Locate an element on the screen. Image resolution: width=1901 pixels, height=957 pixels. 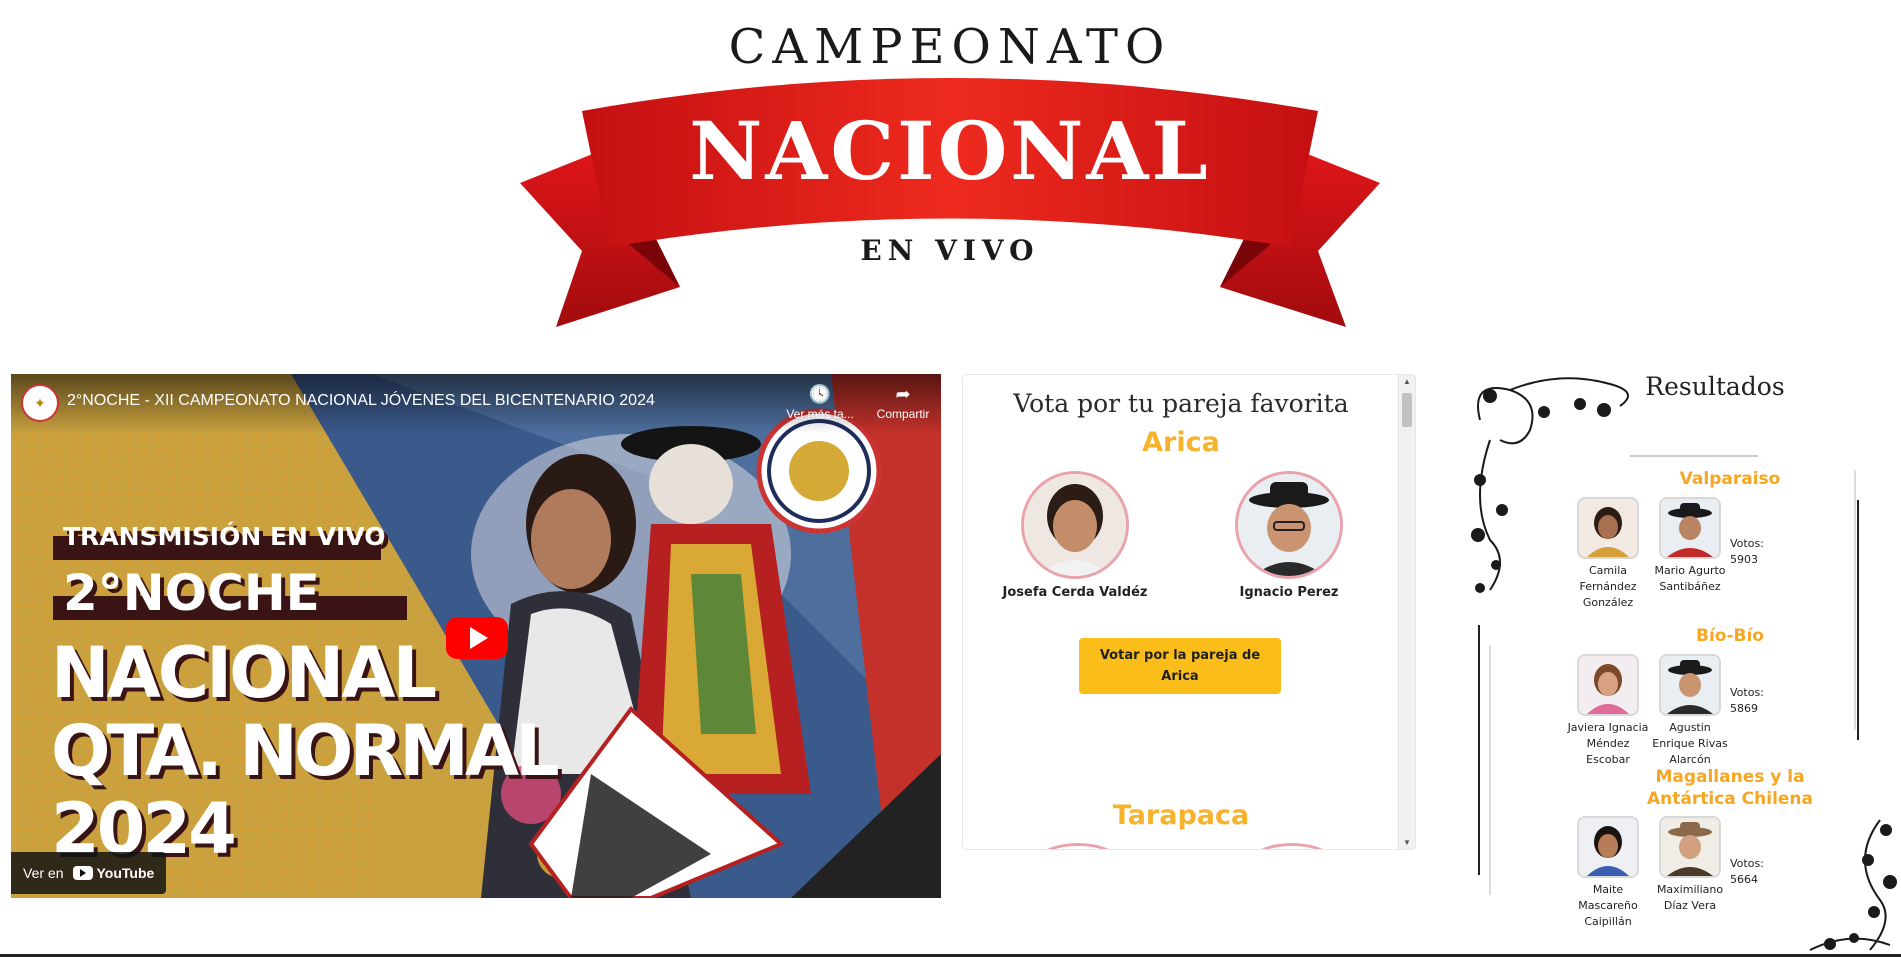
result-votes: Votos: 5869 is located at coordinates (1747, 701).